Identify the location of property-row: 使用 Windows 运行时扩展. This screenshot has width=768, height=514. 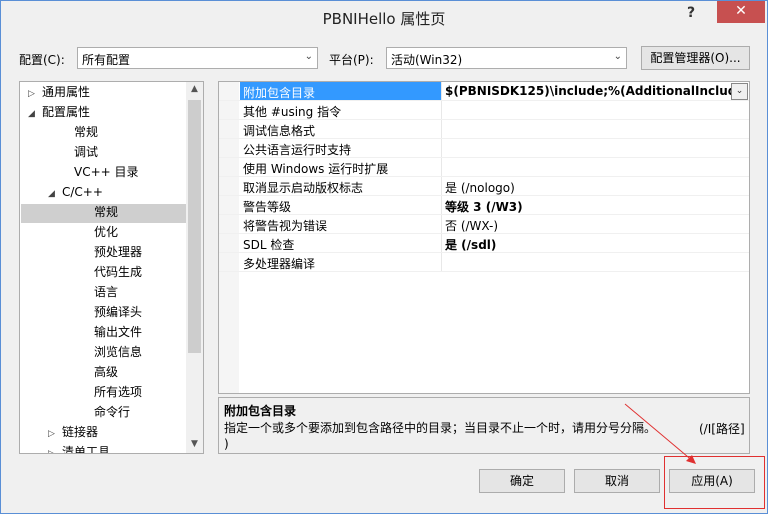
(484, 167).